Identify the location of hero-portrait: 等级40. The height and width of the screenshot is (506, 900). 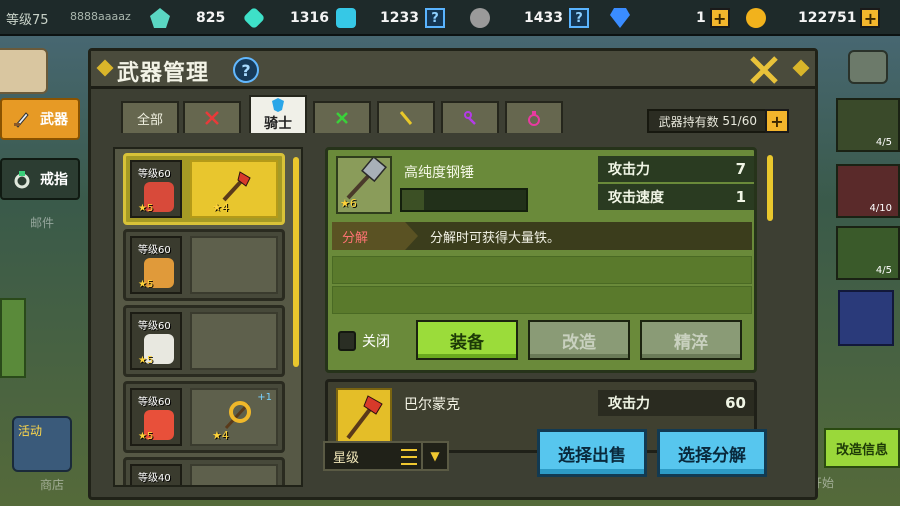
(156, 474).